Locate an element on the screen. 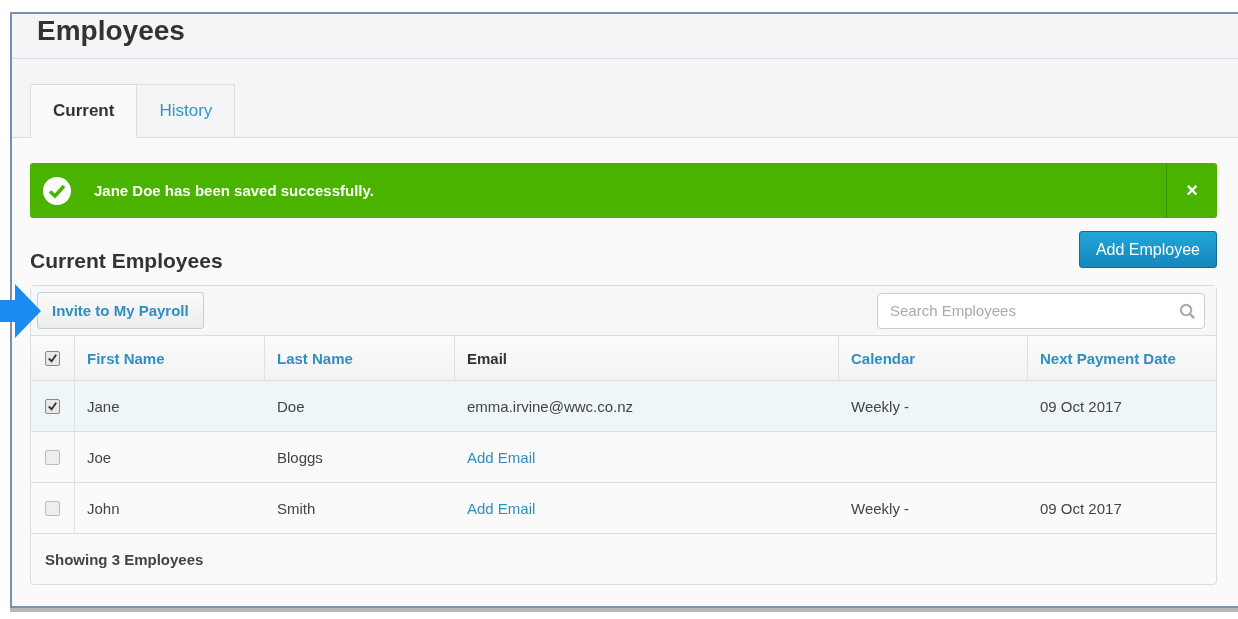  column-header: Email is located at coordinates (487, 358).